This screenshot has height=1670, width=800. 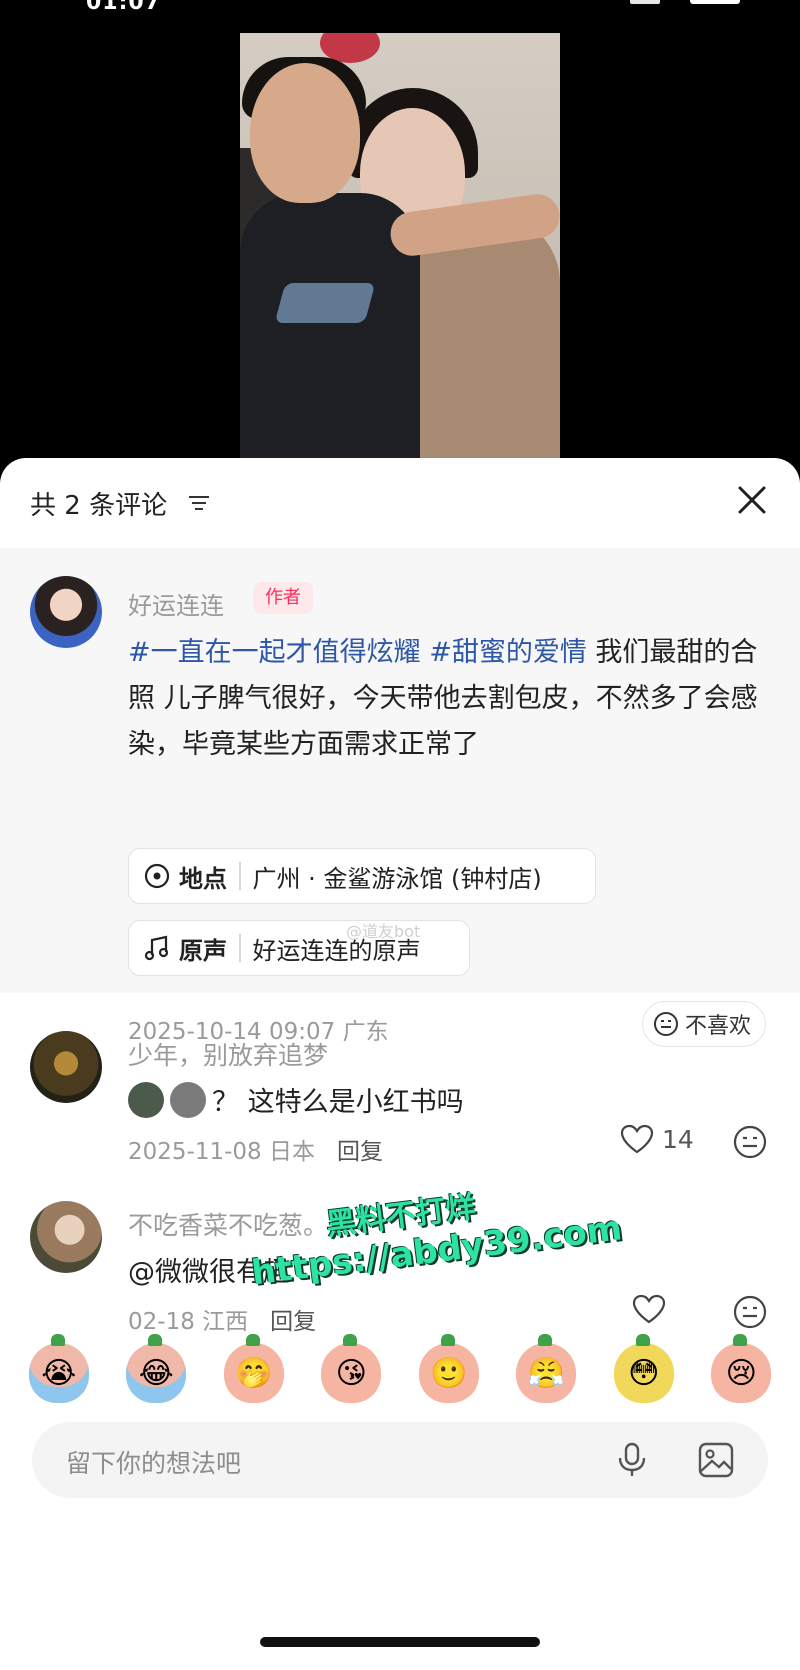 What do you see at coordinates (643, 1368) in the screenshot?
I see `emoji-surprised-icon: 😳` at bounding box center [643, 1368].